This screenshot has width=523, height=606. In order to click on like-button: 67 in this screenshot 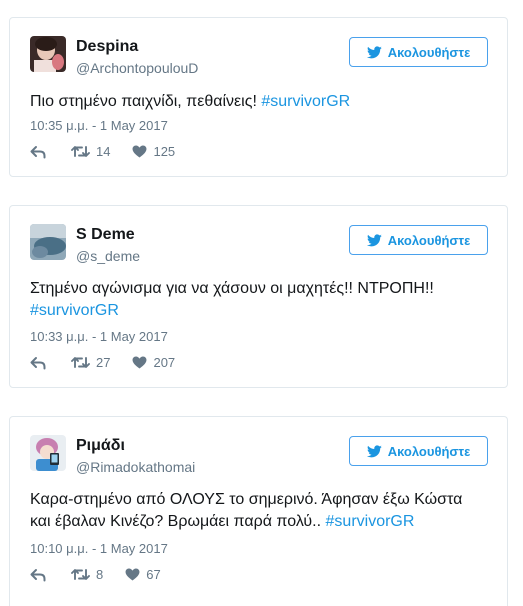, I will do `click(143, 574)`.